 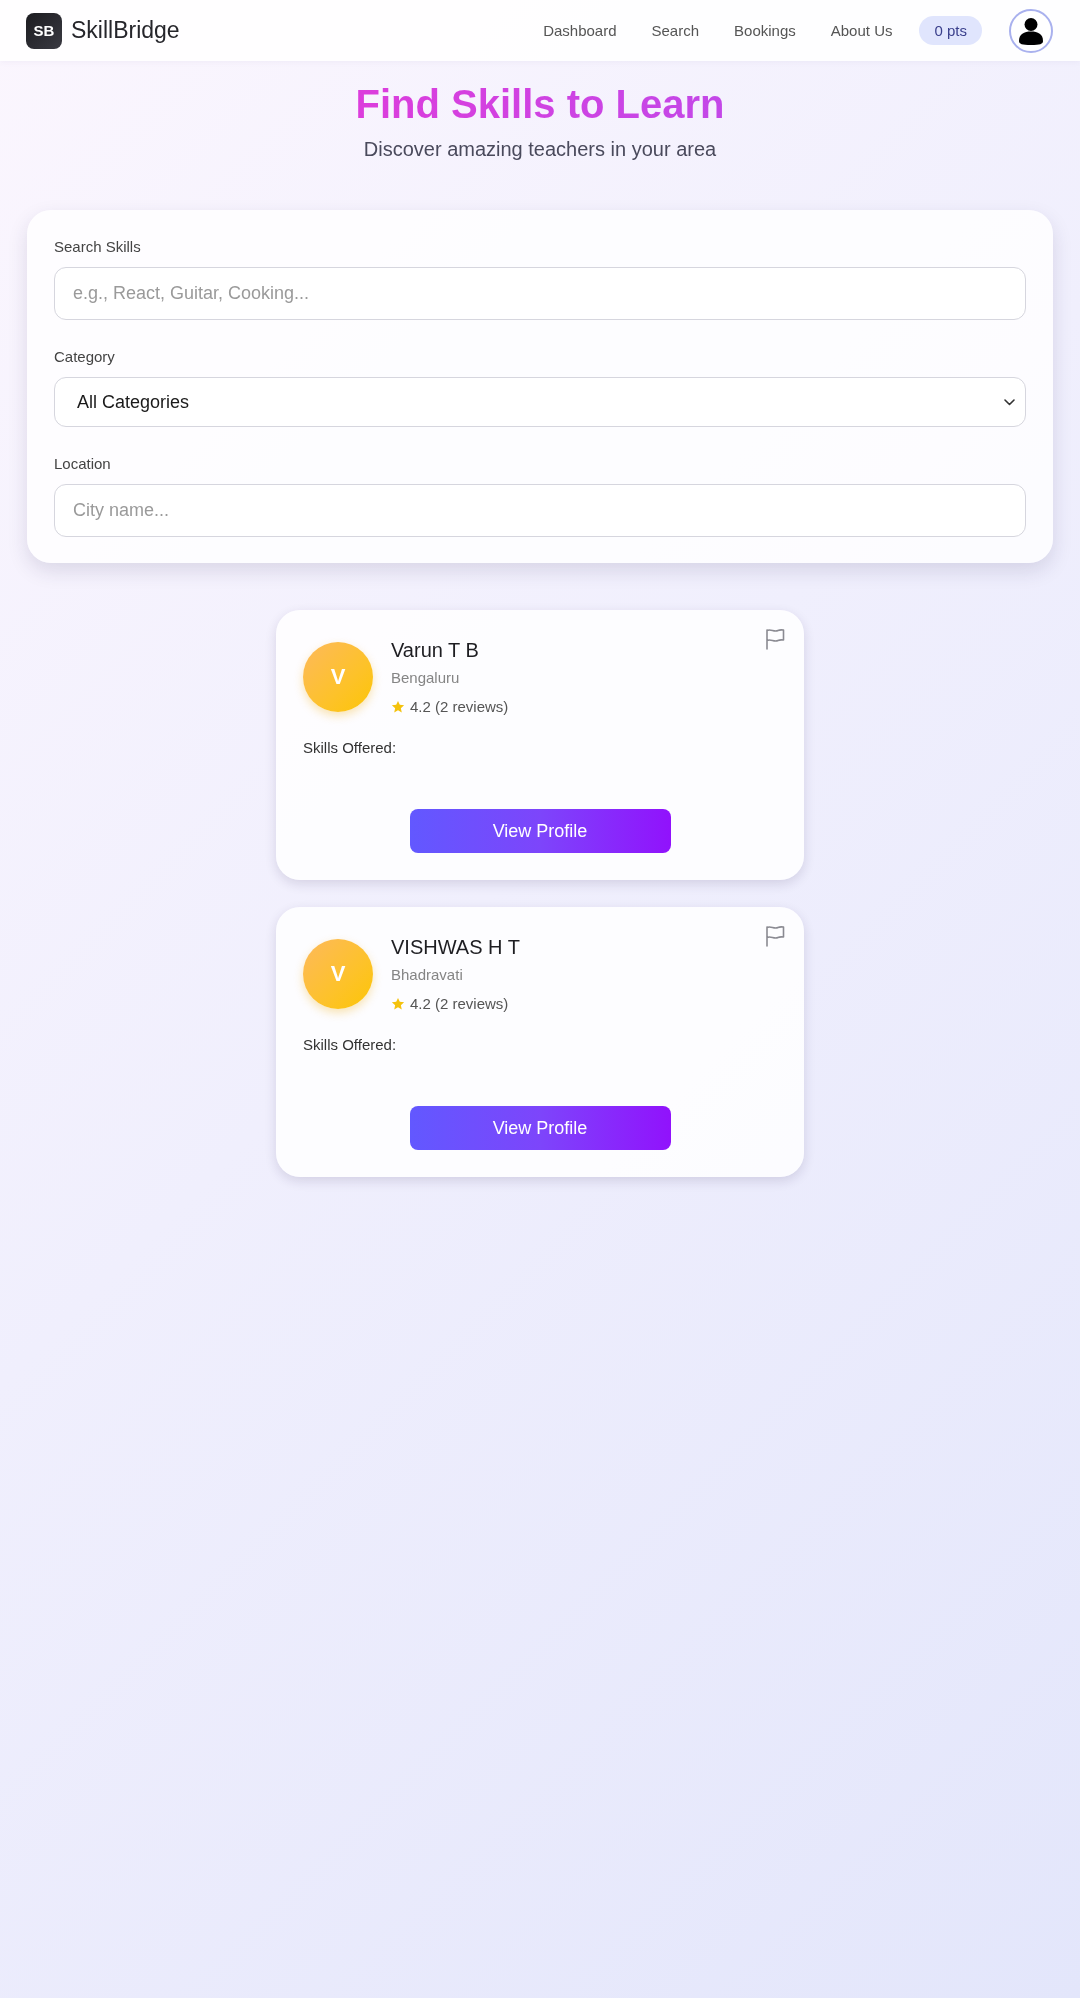 What do you see at coordinates (125, 30) in the screenshot?
I see `brand-name: SkillBridge` at bounding box center [125, 30].